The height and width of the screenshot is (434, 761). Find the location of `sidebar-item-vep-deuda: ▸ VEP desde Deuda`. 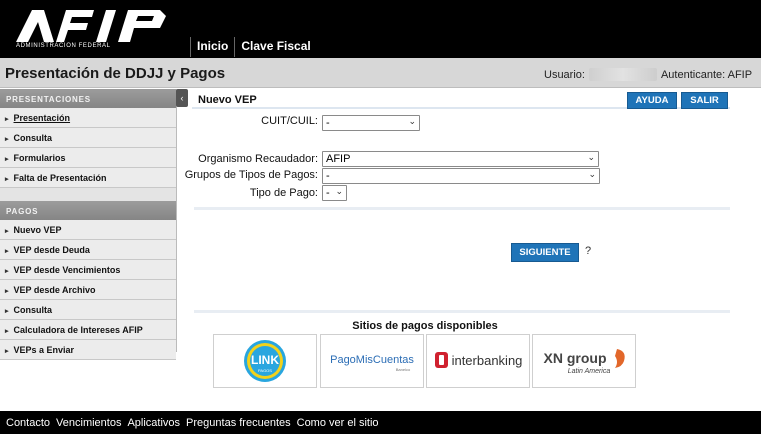

sidebar-item-vep-deuda: ▸ VEP desde Deuda is located at coordinates (88, 250).